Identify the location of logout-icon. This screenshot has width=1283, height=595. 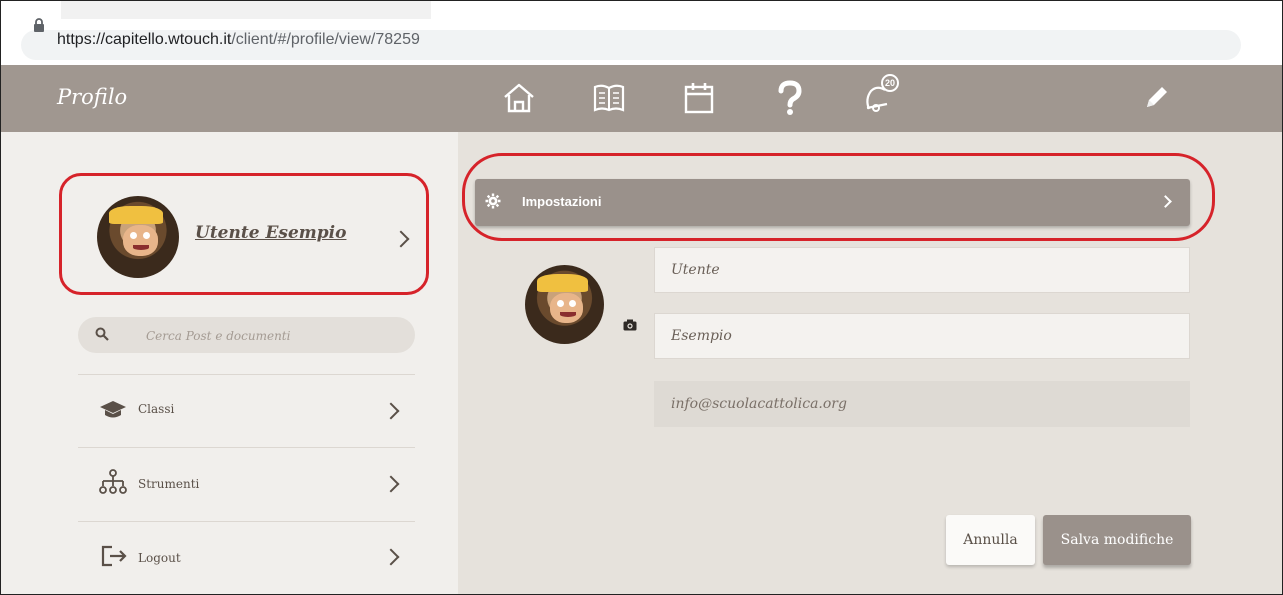
(114, 556).